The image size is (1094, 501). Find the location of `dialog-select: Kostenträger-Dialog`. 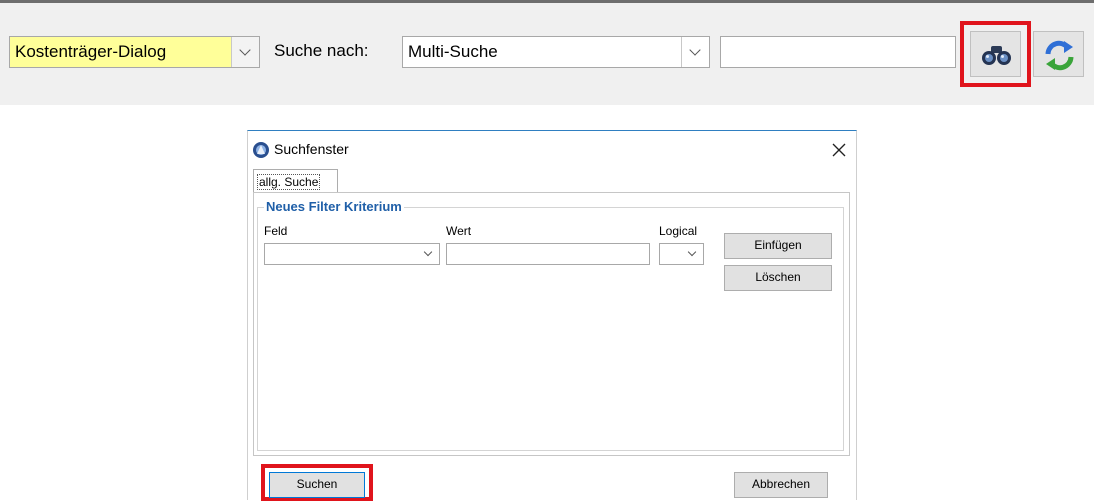

dialog-select: Kostenträger-Dialog is located at coordinates (134, 52).